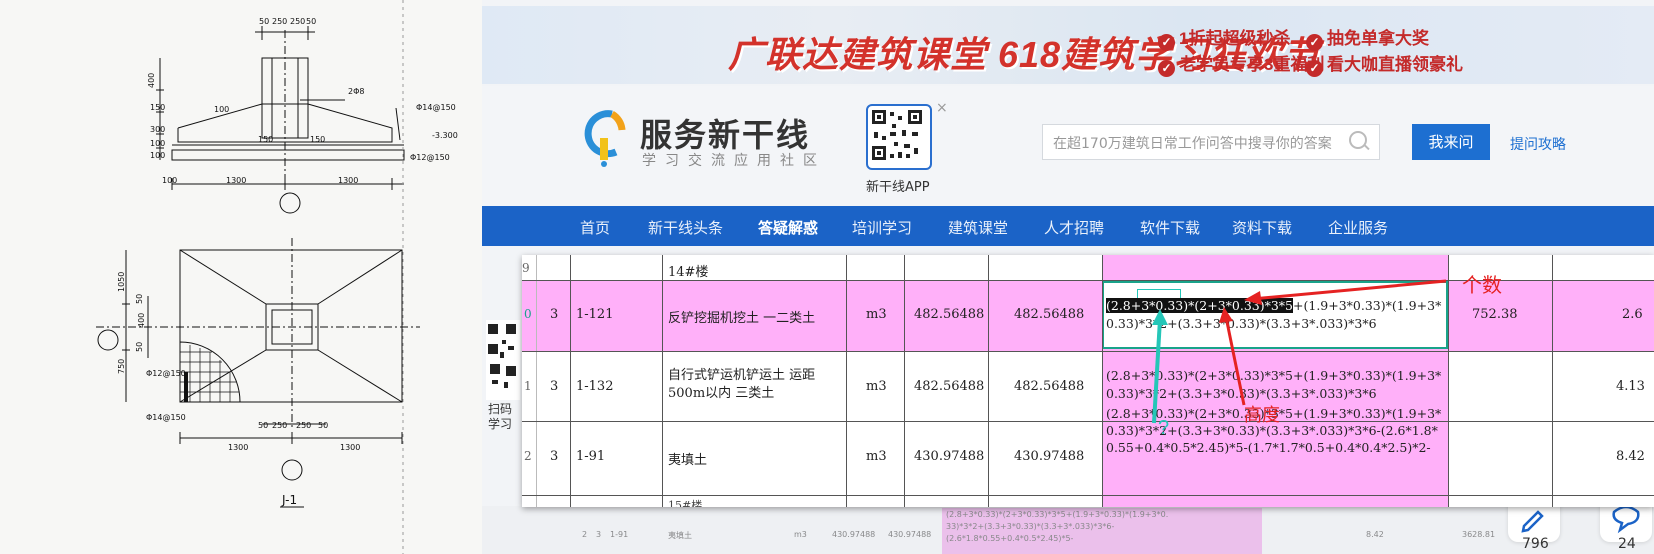 The width and height of the screenshot is (1654, 554). I want to click on banner-perk: ✓ 抽免单拿大奖, so click(1367, 37).